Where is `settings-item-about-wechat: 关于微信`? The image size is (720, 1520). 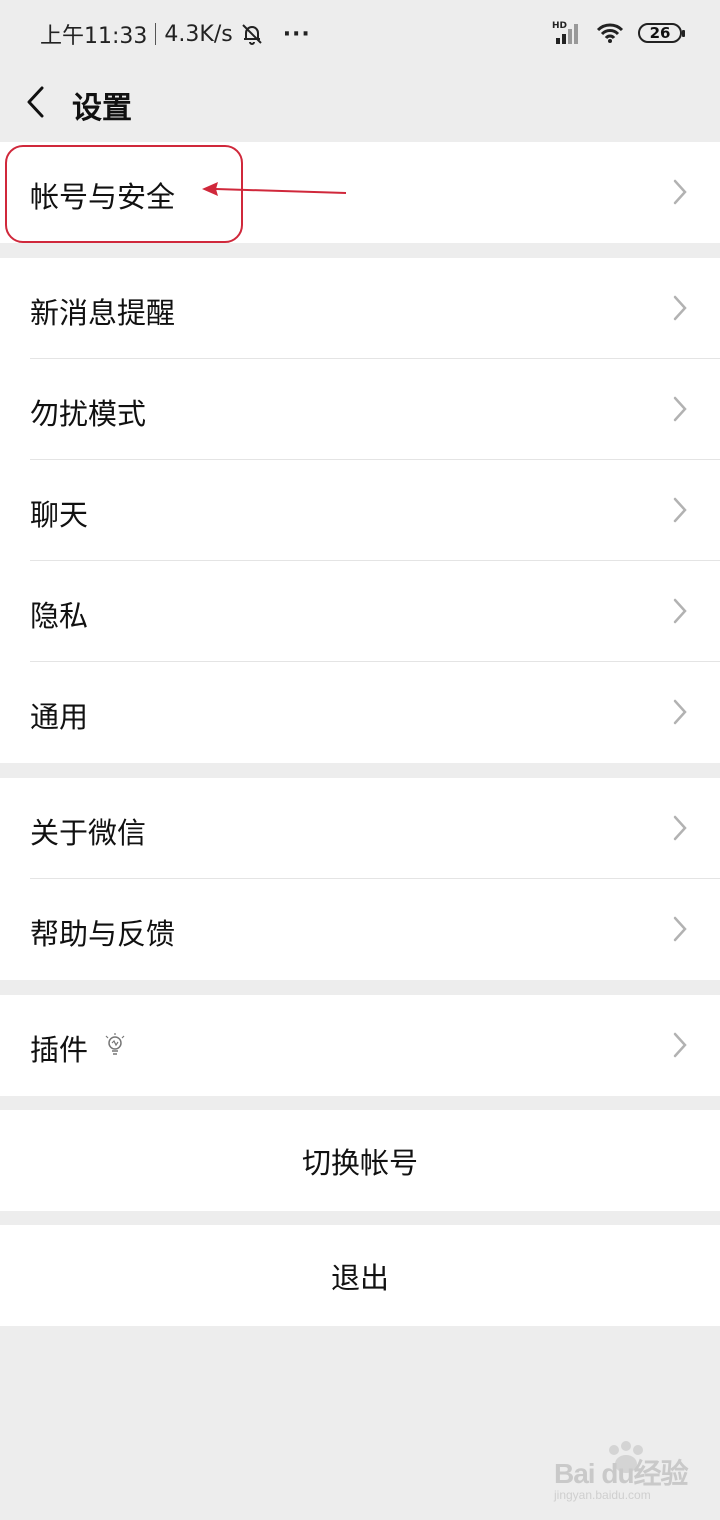 settings-item-about-wechat: 关于微信 is located at coordinates (360, 828).